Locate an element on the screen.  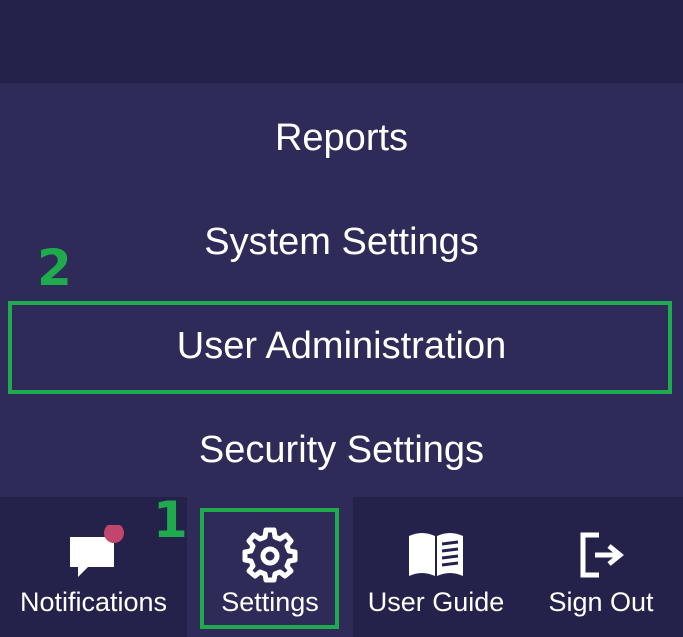
user-guide-label: User Guide is located at coordinates (436, 602).